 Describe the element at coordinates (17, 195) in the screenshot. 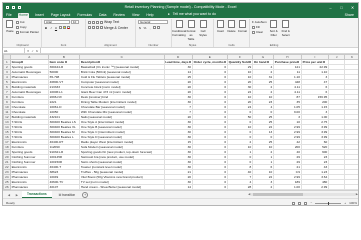

I see `next-sheet-icon: ▶` at that location.